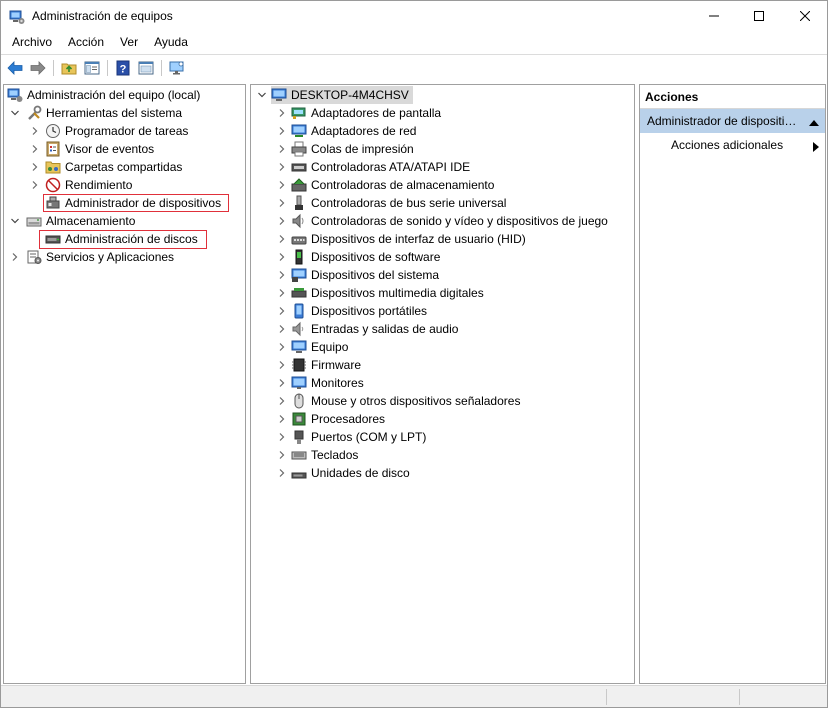  What do you see at coordinates (374, 329) in the screenshot?
I see `device-category-item: Entradas y salidas de audio` at bounding box center [374, 329].